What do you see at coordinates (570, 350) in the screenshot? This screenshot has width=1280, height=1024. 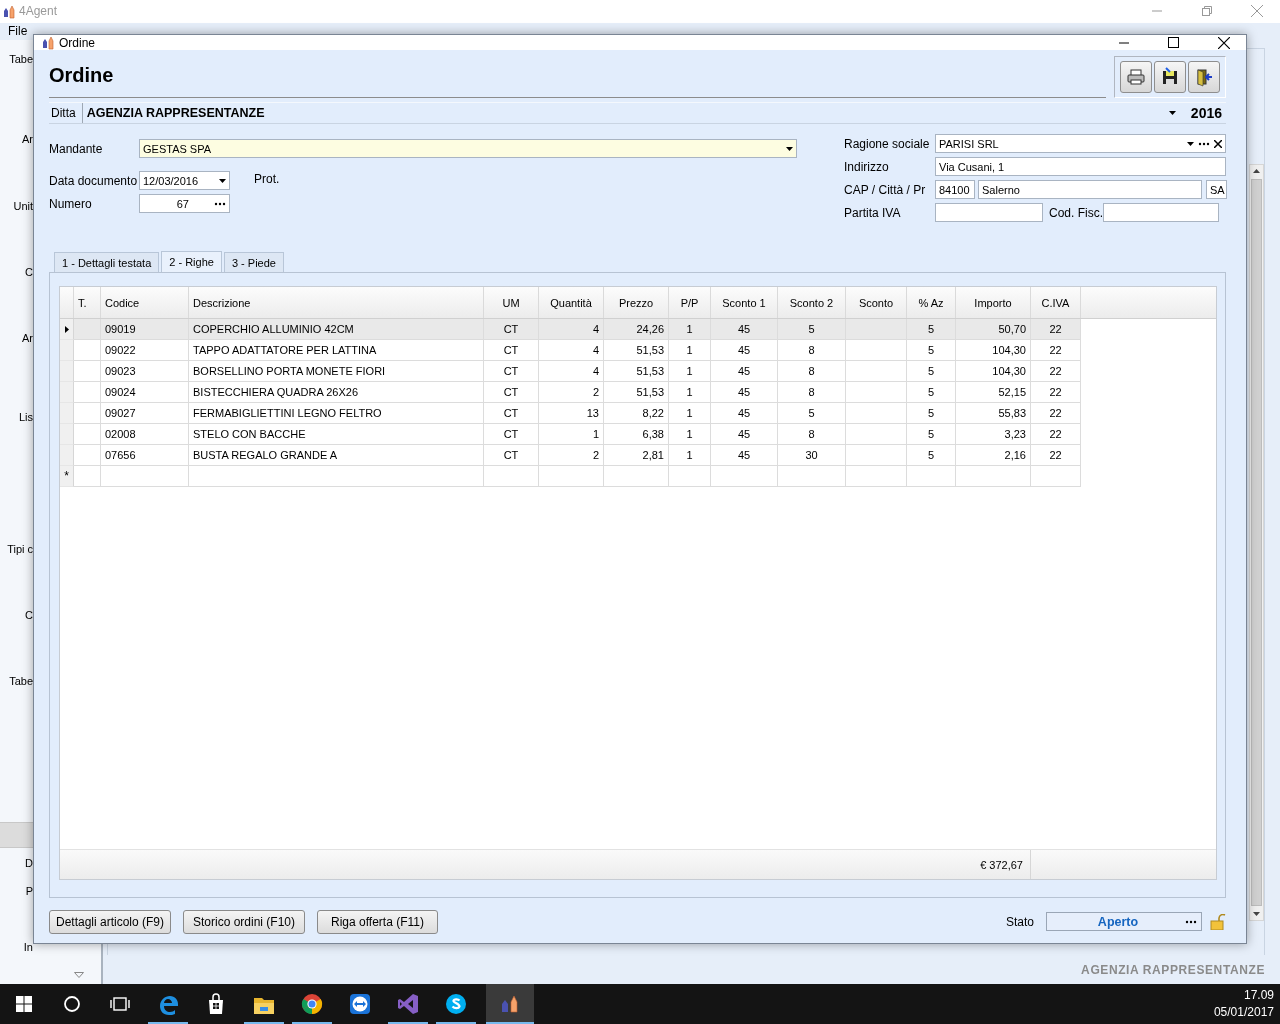 I see `table-row: 09022 TAPPO ADATTATORE PER LATTINA CT 4 51,53 1 45 8 5 104,30 22` at bounding box center [570, 350].